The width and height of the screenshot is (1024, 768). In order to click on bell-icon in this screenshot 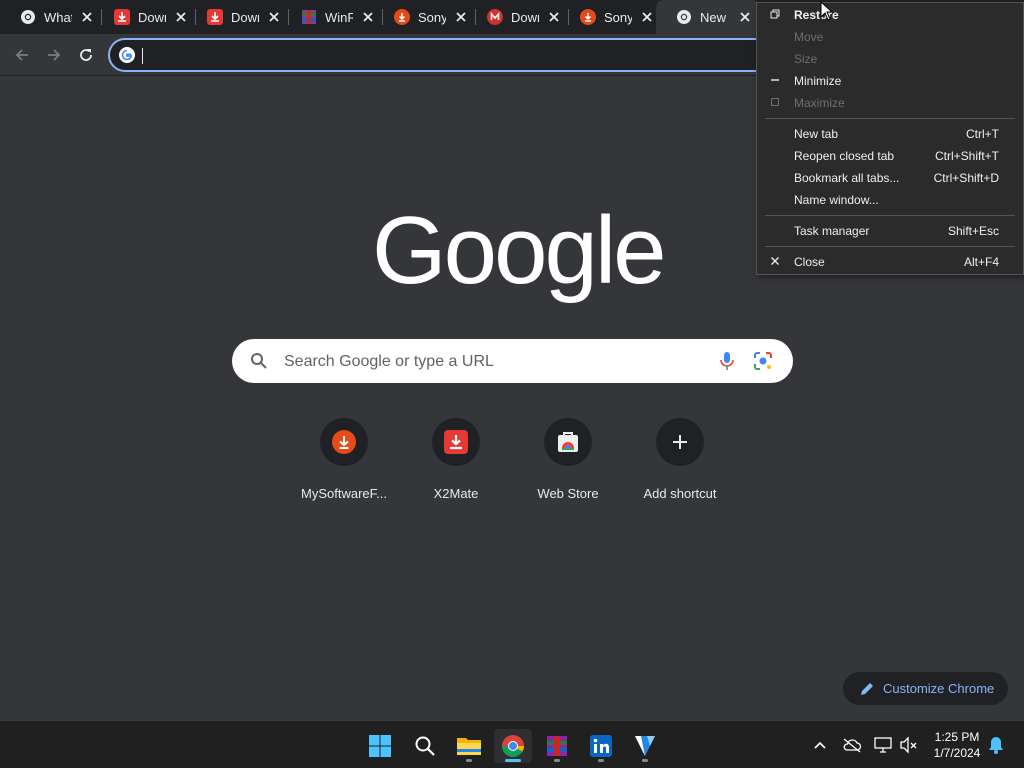, I will do `click(996, 745)`.